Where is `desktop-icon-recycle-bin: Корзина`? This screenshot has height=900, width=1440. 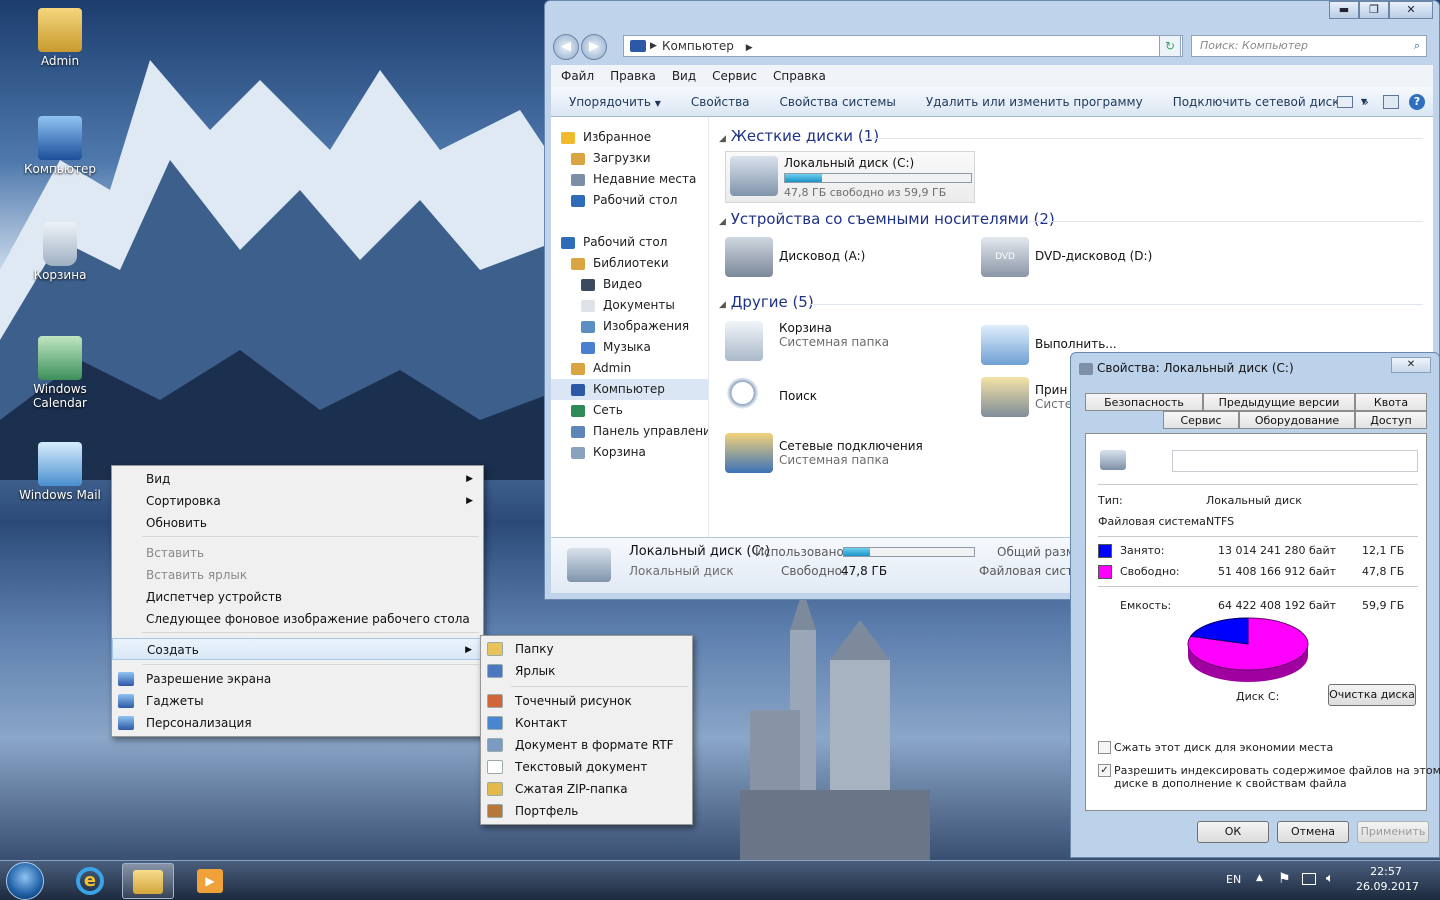
desktop-icon-recycle-bin: Корзина is located at coordinates (60, 252).